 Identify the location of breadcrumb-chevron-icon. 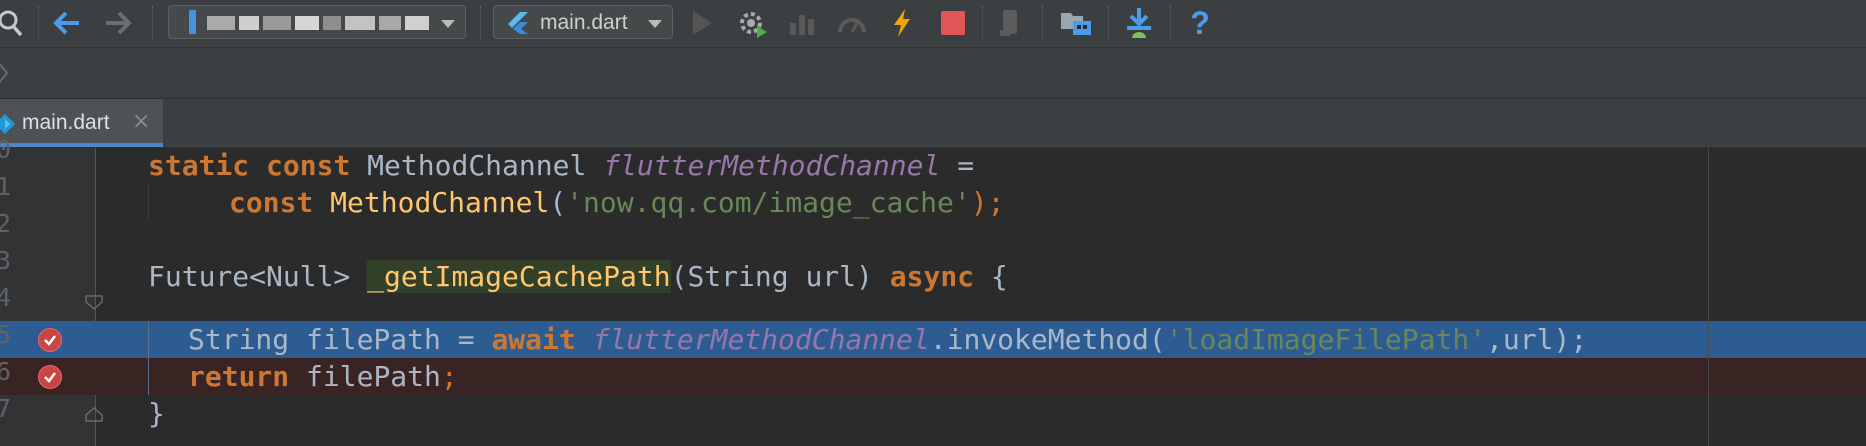
(5, 75).